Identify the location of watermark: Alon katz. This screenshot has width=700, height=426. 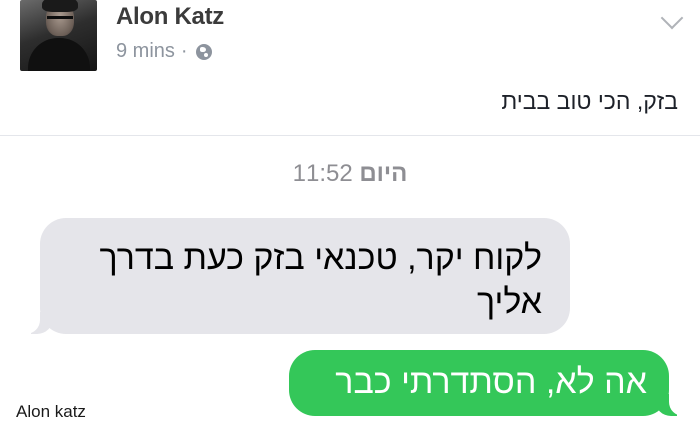
(51, 411).